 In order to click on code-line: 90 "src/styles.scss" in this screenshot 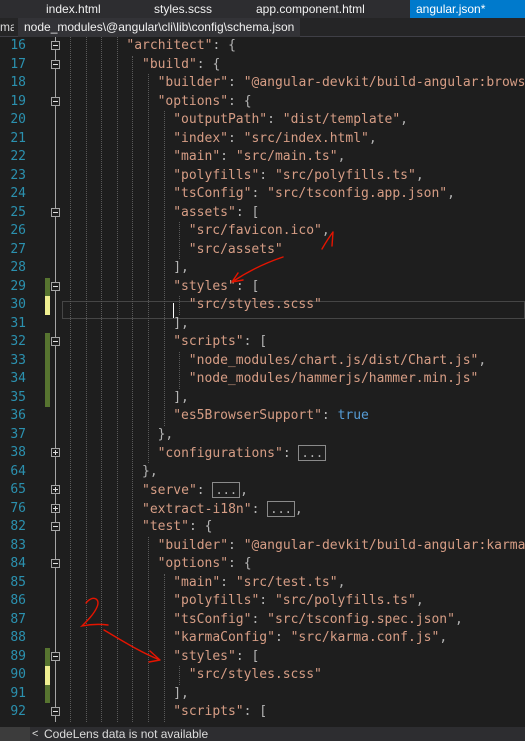, I will do `click(262, 675)`.